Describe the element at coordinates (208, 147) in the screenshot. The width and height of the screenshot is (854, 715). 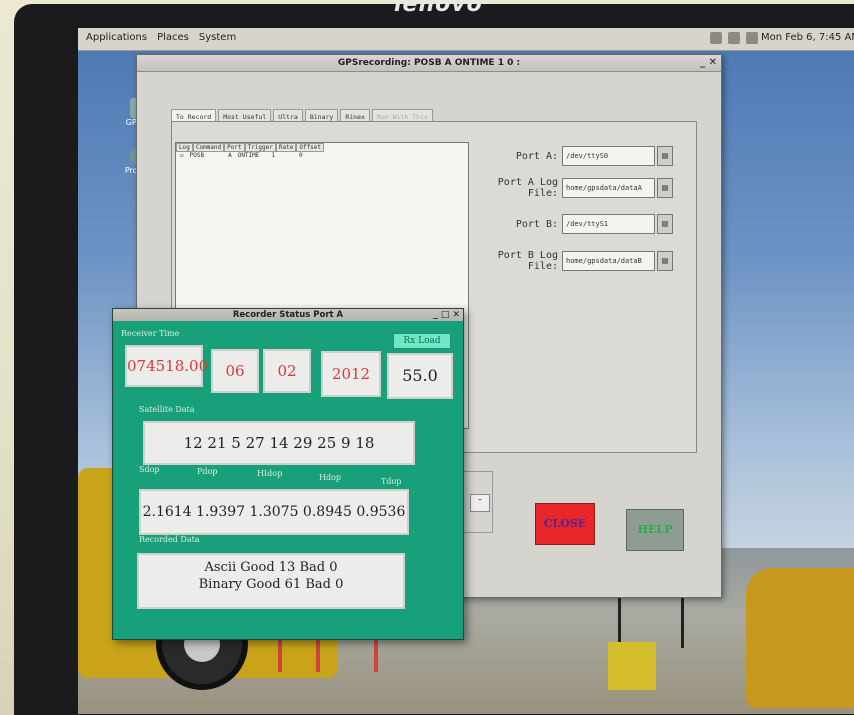
I see `col-command: Command` at that location.